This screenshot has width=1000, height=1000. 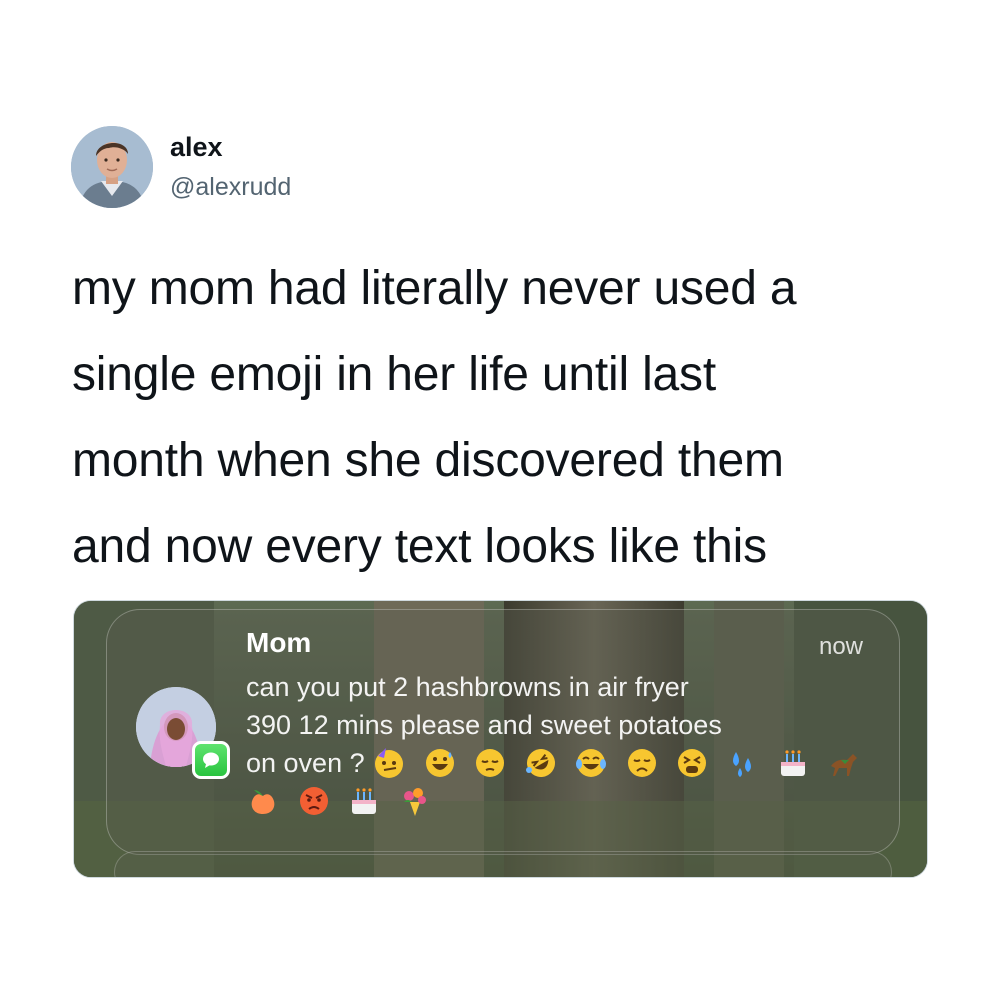 What do you see at coordinates (181, 167) in the screenshot?
I see `tweet-header: alex @alexrudd` at bounding box center [181, 167].